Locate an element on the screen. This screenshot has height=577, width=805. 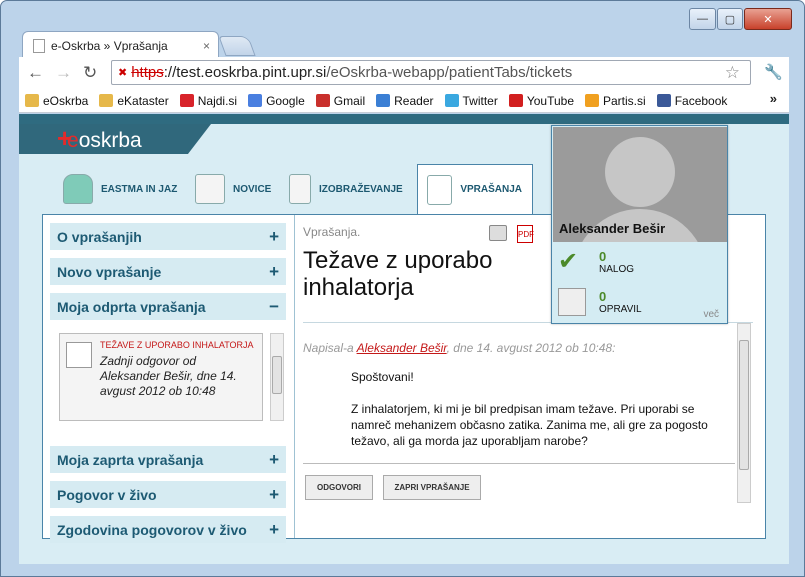
tab-label: NOVICE is located at coordinates (252, 189).